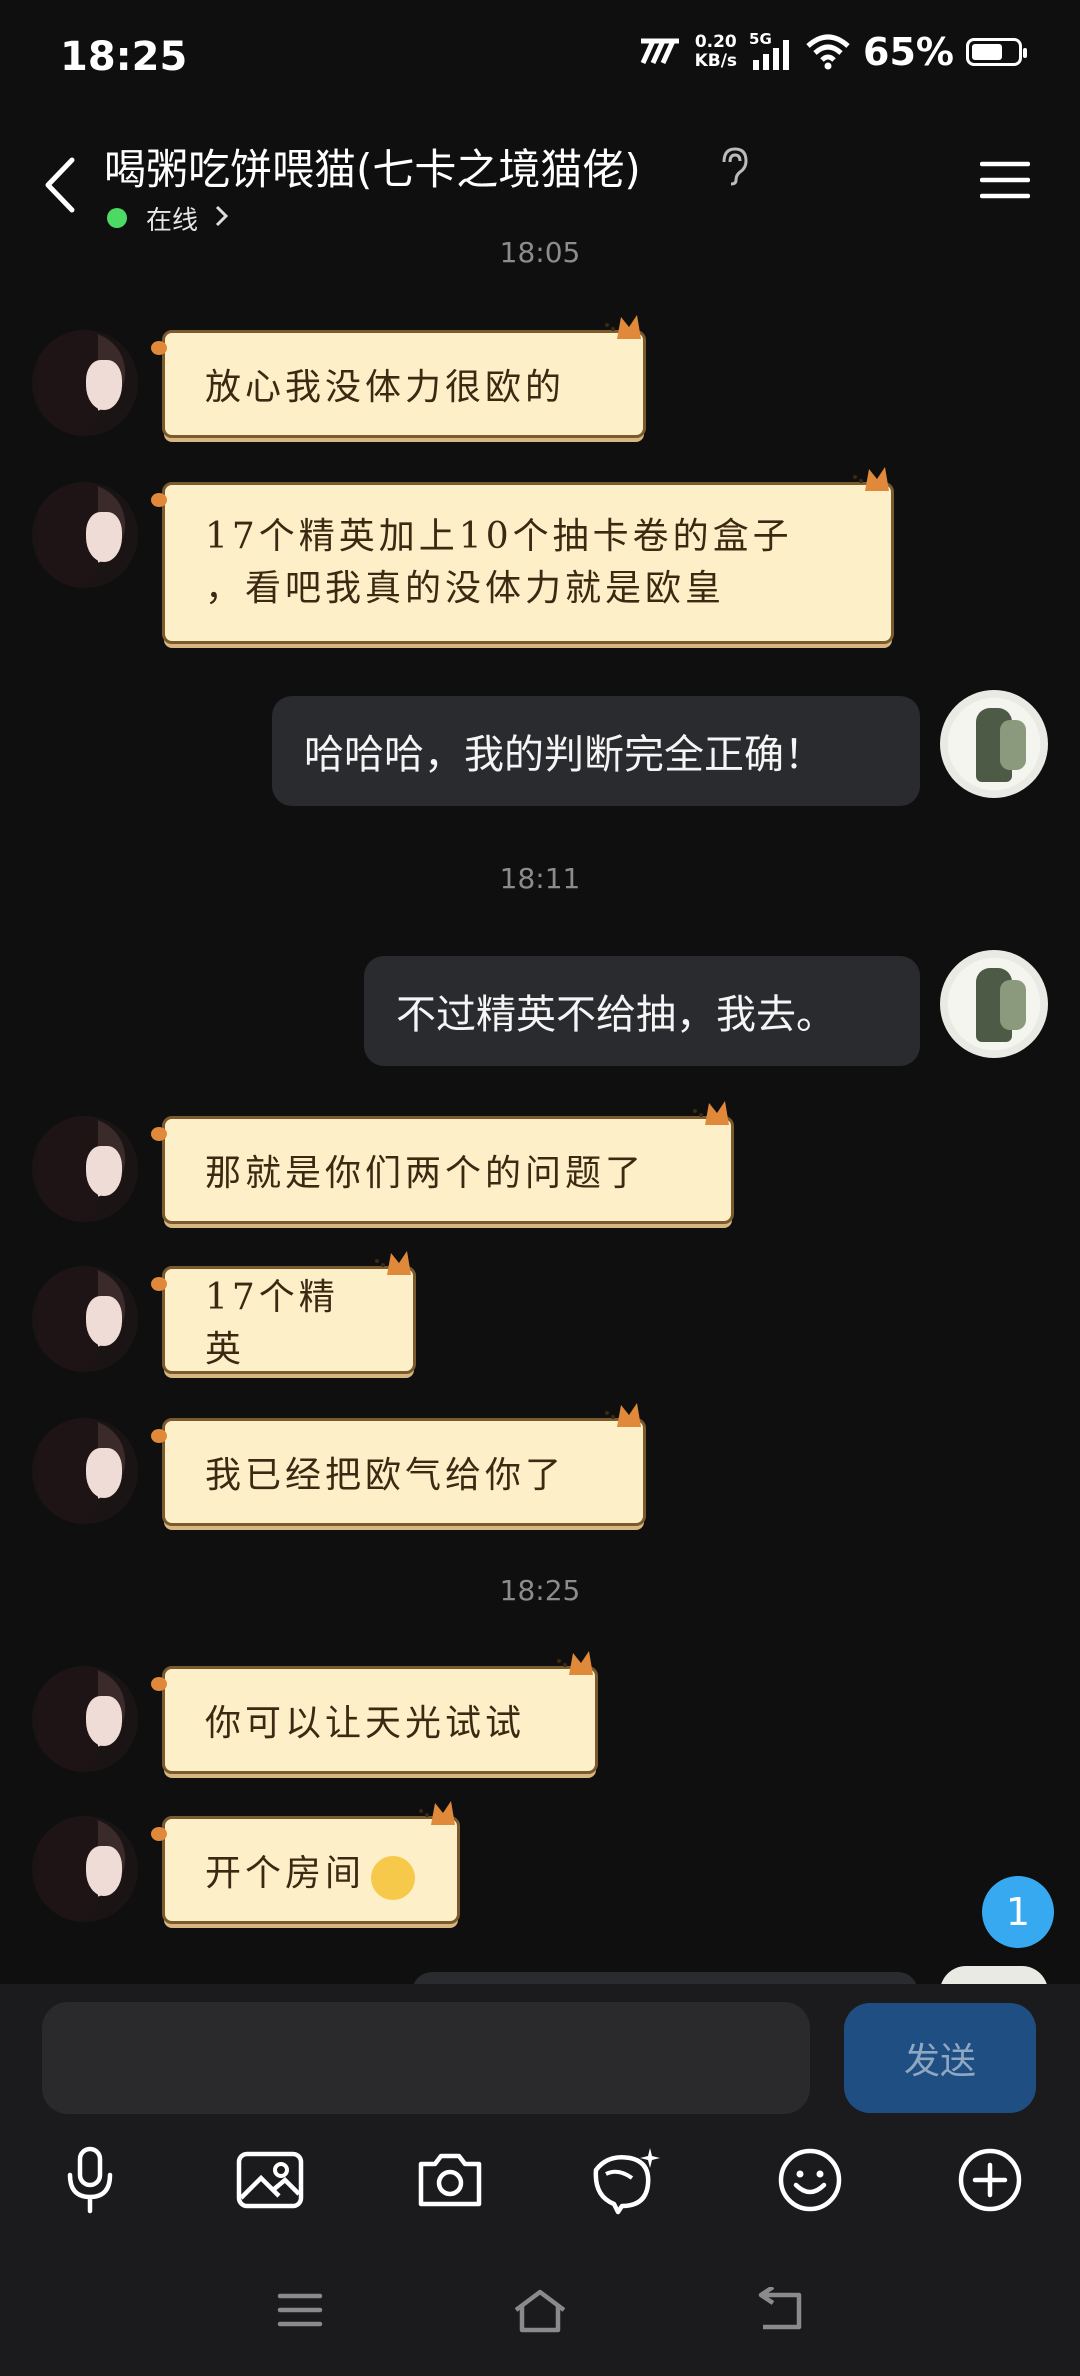 The image size is (1080, 2376). I want to click on message-bubble: 不过精英不给抽，我去。, so click(642, 1011).